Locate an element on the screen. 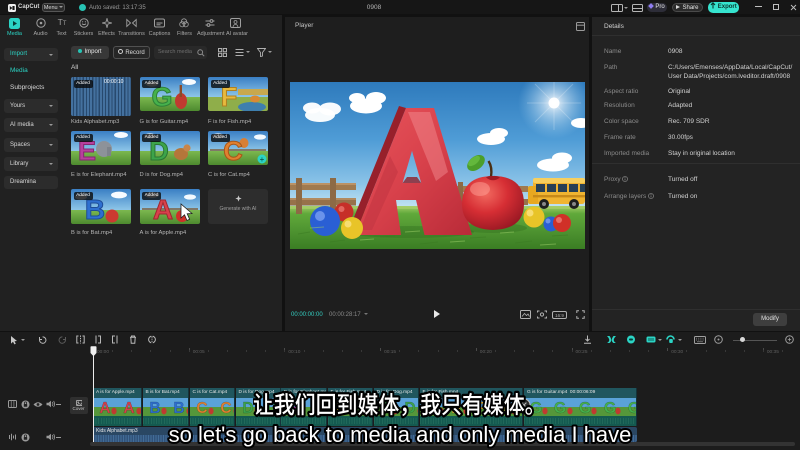 The width and height of the screenshot is (800, 450). svg-text: D is located at coordinates (247, 408).